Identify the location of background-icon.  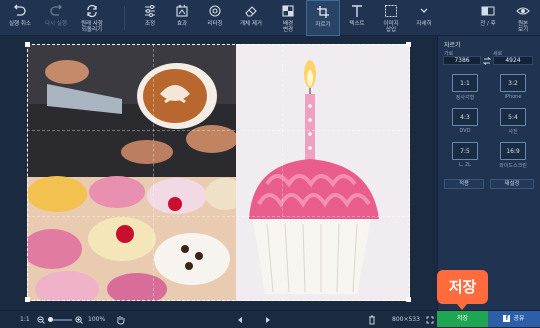
(288, 11).